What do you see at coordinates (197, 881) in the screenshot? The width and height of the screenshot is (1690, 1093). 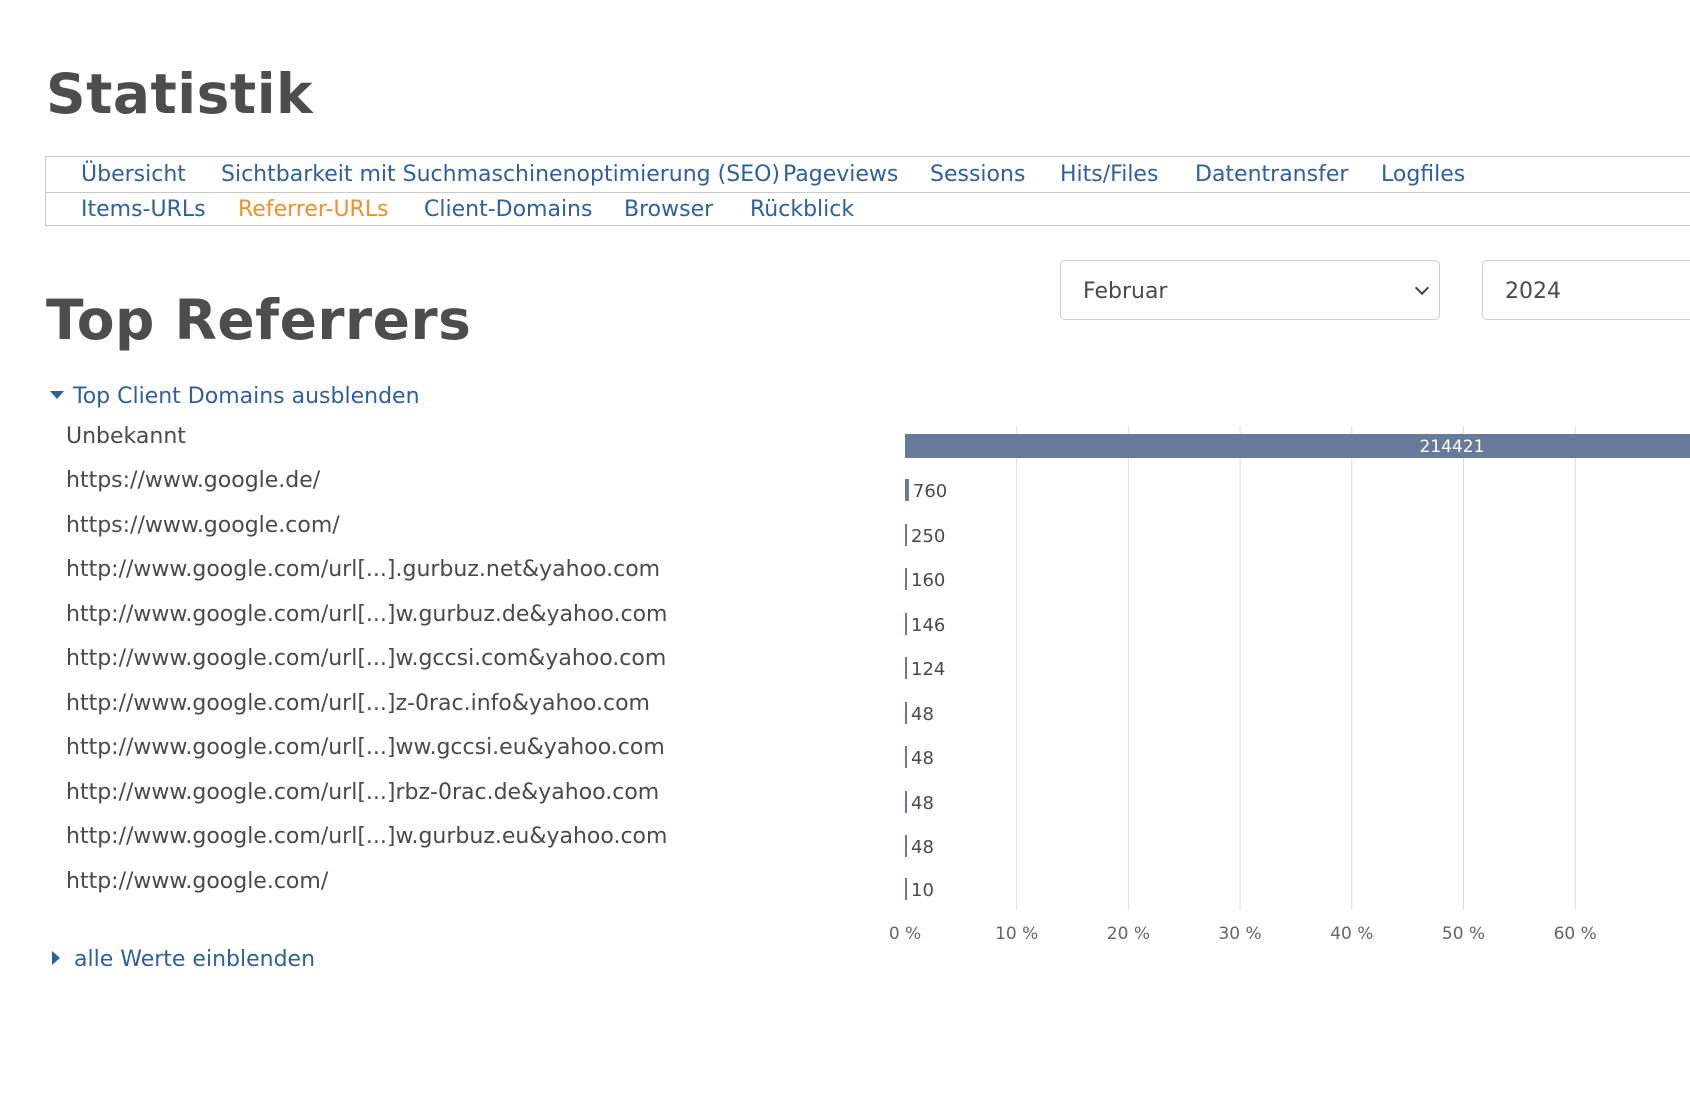 I see `referrer-label: http://www.google.com/` at bounding box center [197, 881].